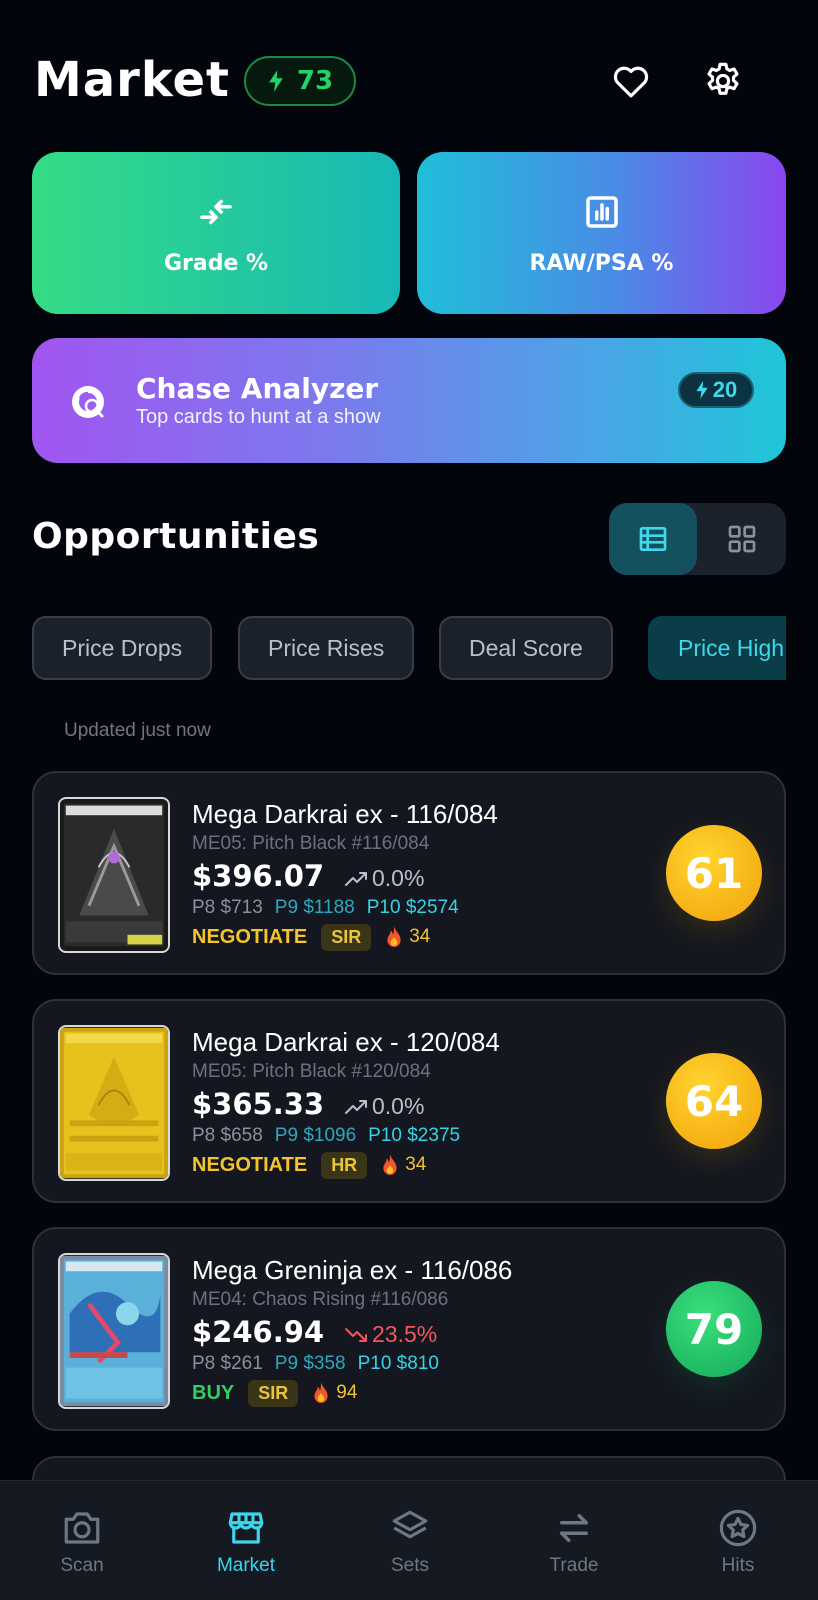 The height and width of the screenshot is (1600, 818). Describe the element at coordinates (309, 1165) in the screenshot. I see `card-tags: NEGOTIATE HR 34` at that location.